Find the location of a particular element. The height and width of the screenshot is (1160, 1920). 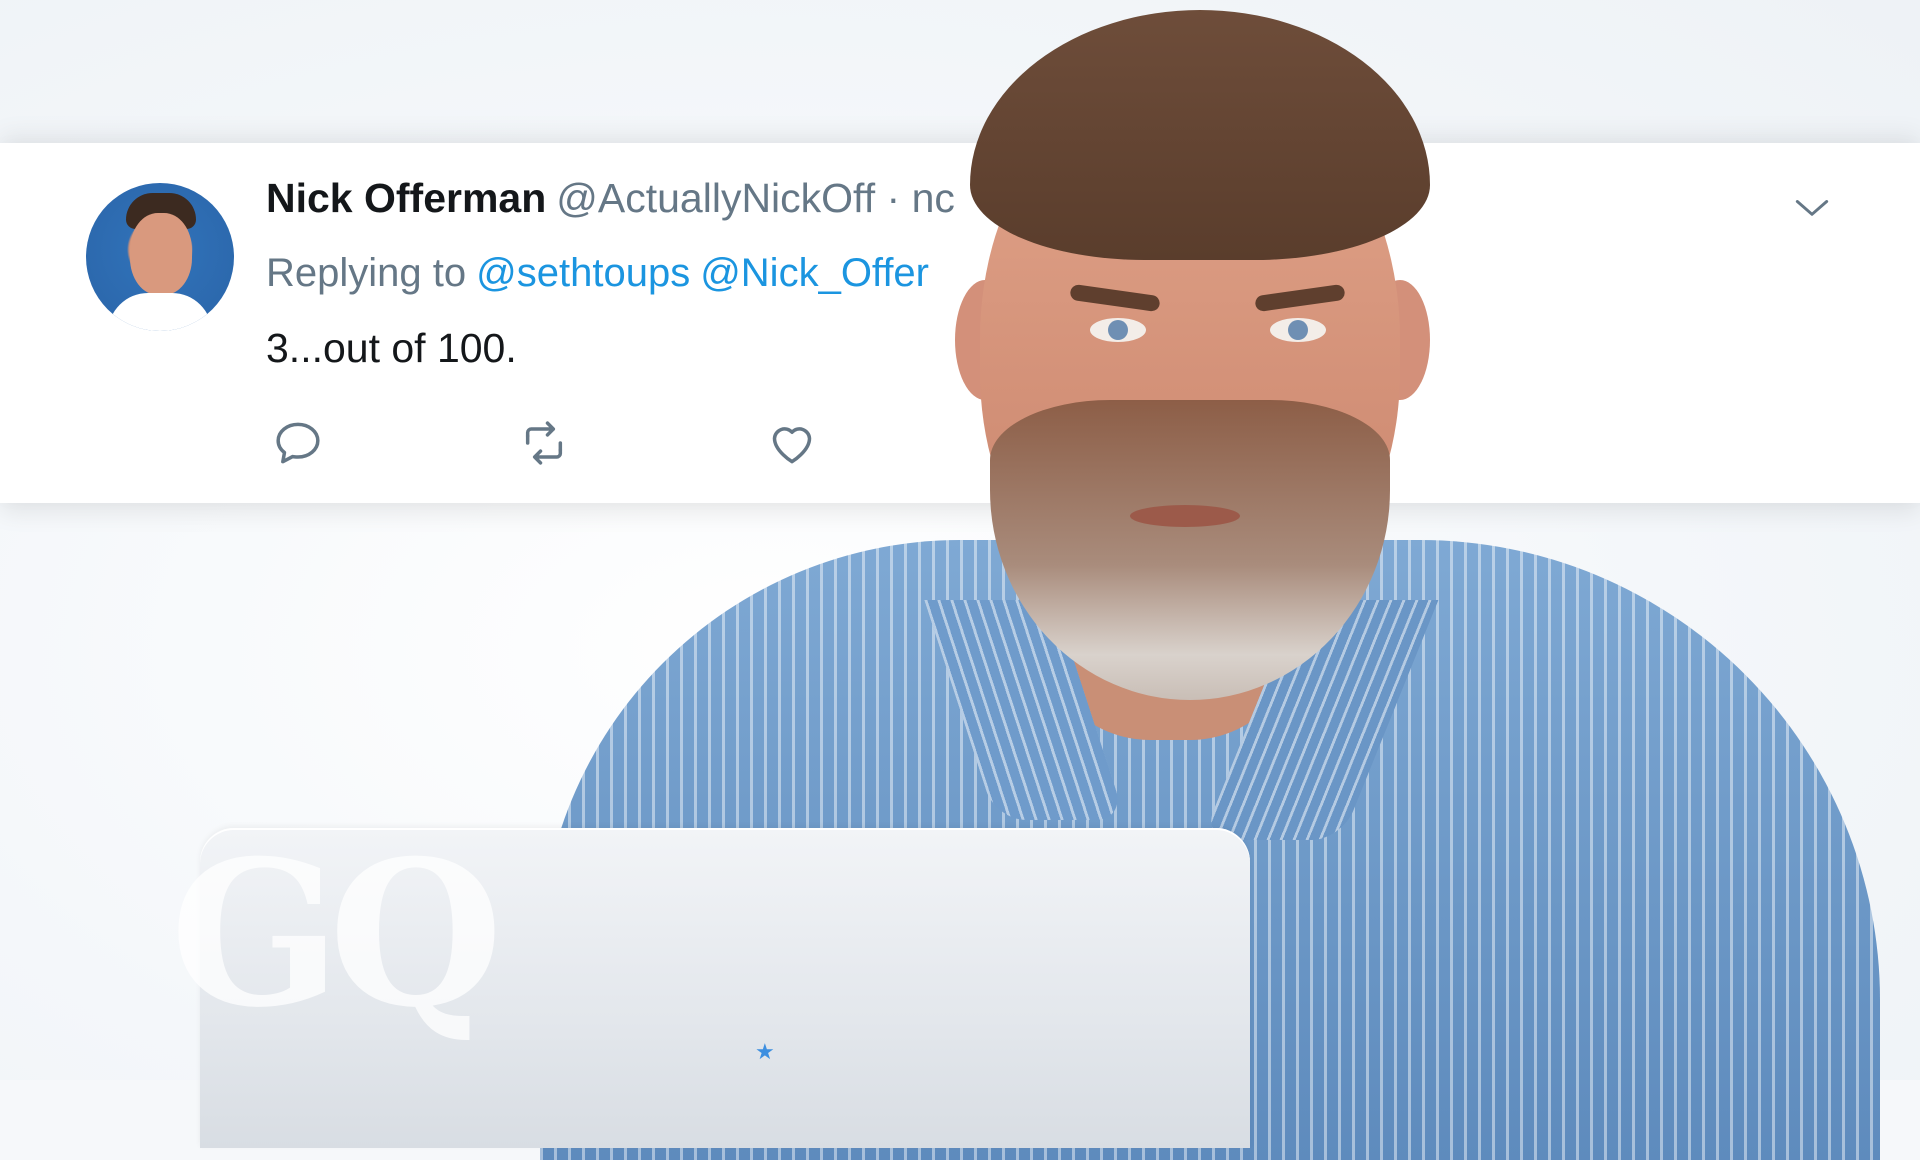

mouth is located at coordinates (1185, 516).